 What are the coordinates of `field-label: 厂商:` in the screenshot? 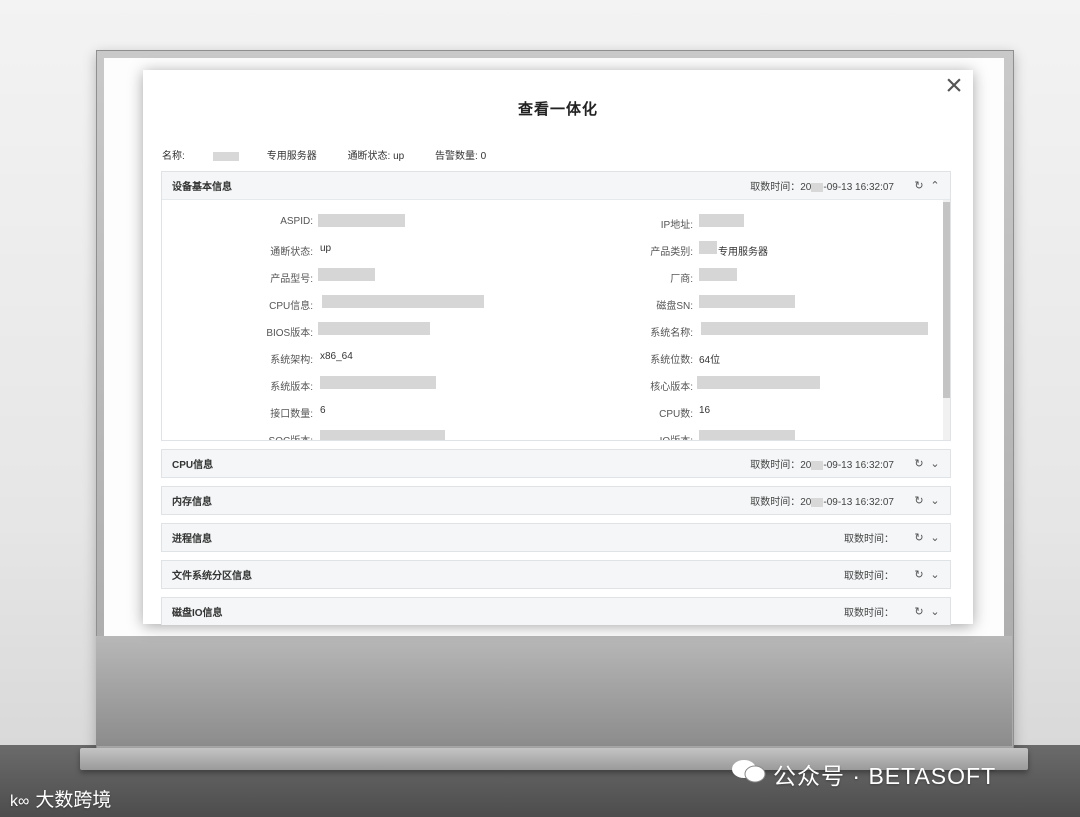 It's located at (681, 279).